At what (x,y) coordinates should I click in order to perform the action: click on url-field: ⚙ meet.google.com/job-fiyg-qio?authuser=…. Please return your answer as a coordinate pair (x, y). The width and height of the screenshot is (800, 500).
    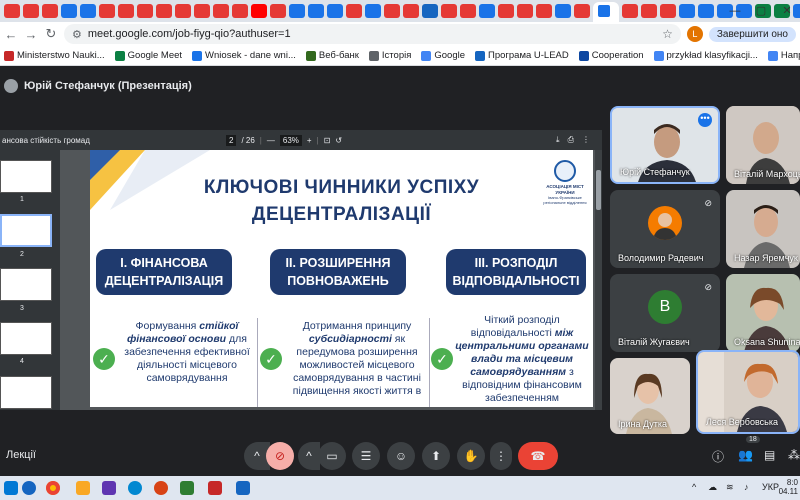
    Looking at the image, I should click on (372, 34).